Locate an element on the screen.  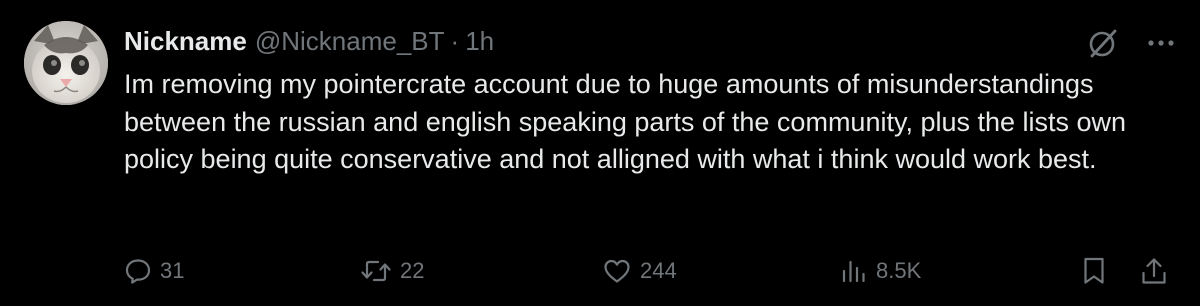
share-button is located at coordinates (1154, 271).